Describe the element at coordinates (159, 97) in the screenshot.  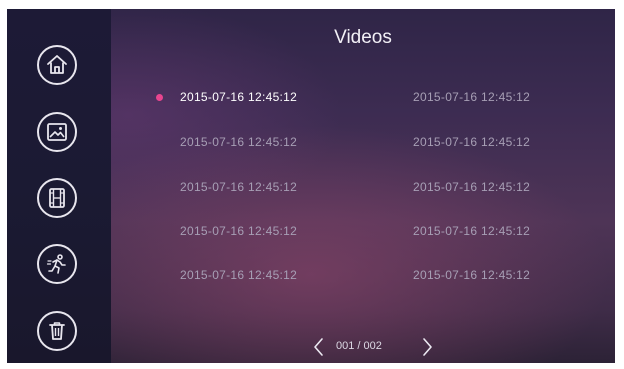
I see `selected-indicator` at that location.